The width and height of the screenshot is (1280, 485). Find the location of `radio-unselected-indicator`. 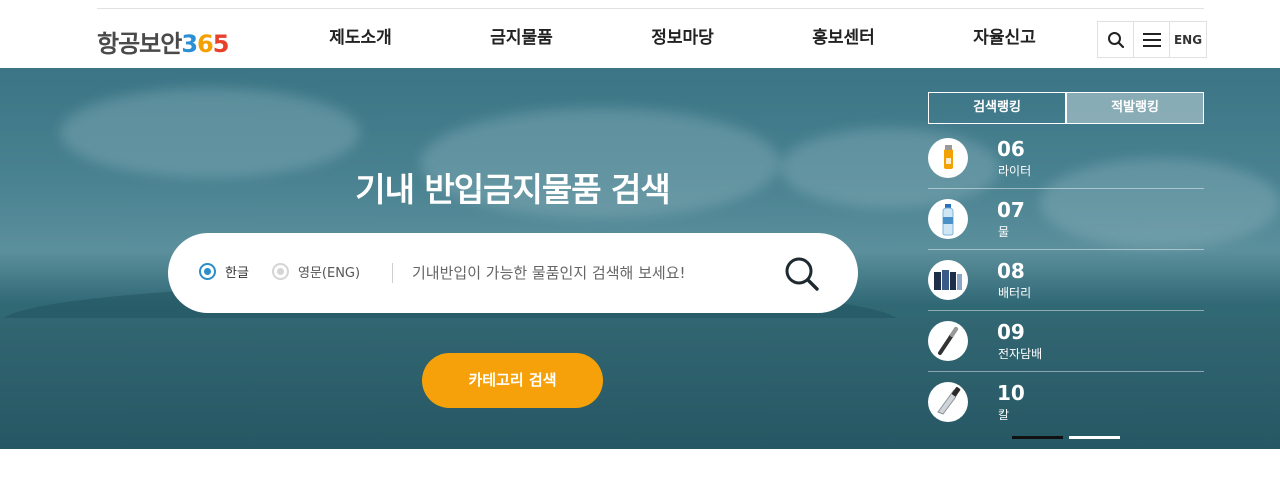

radio-unselected-indicator is located at coordinates (280, 271).